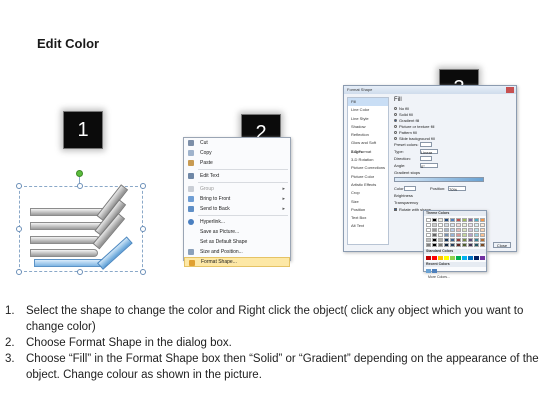 This screenshot has height=420, width=560. What do you see at coordinates (457, 189) in the screenshot?
I see `position-input: 70%` at bounding box center [457, 189].